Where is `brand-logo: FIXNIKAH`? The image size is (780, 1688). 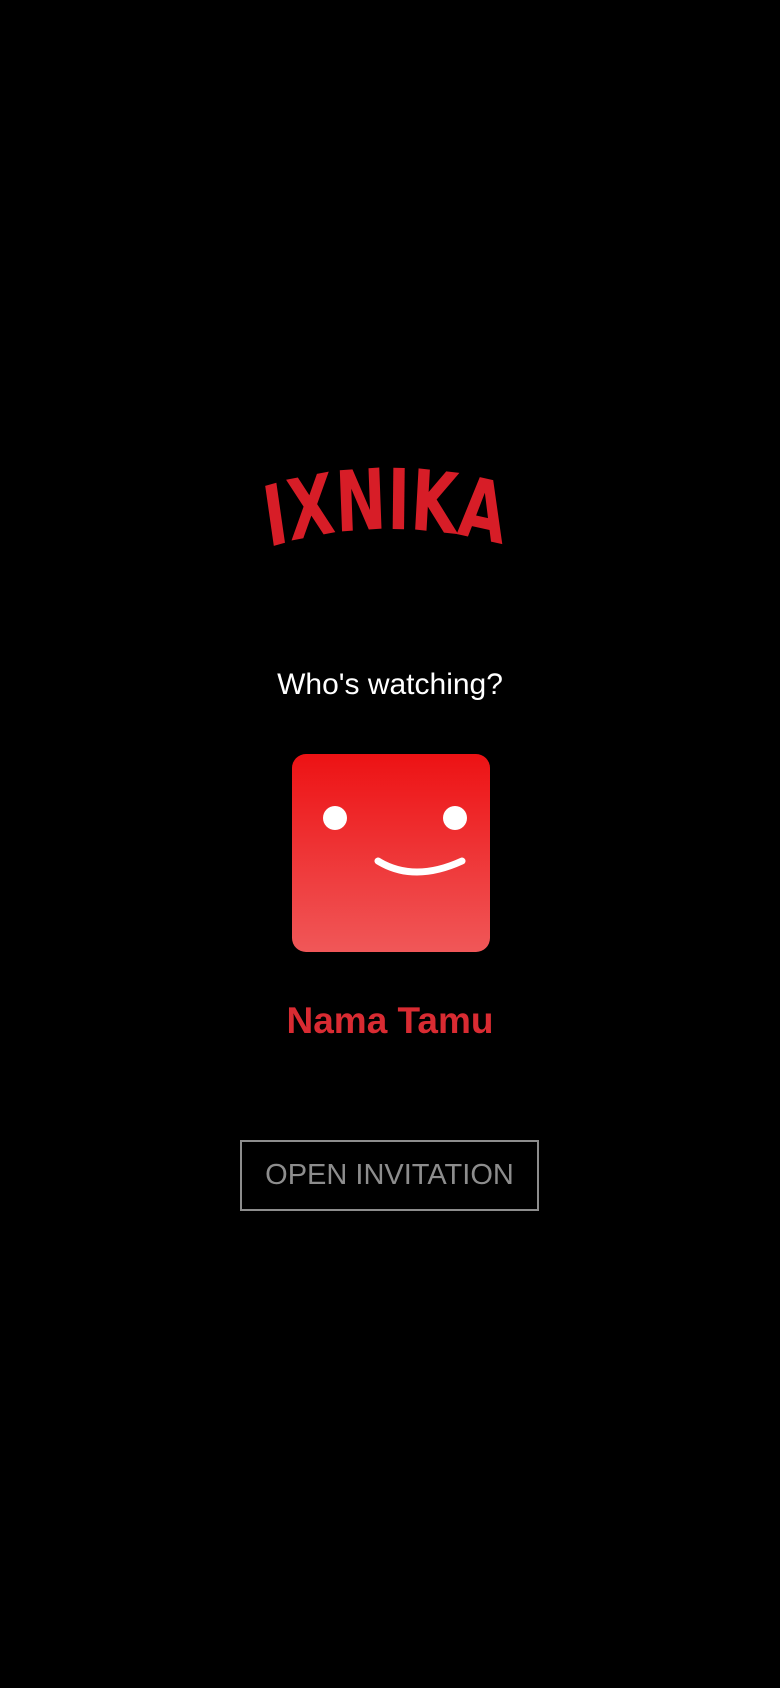 brand-logo: FIXNIKAH is located at coordinates (390, 517).